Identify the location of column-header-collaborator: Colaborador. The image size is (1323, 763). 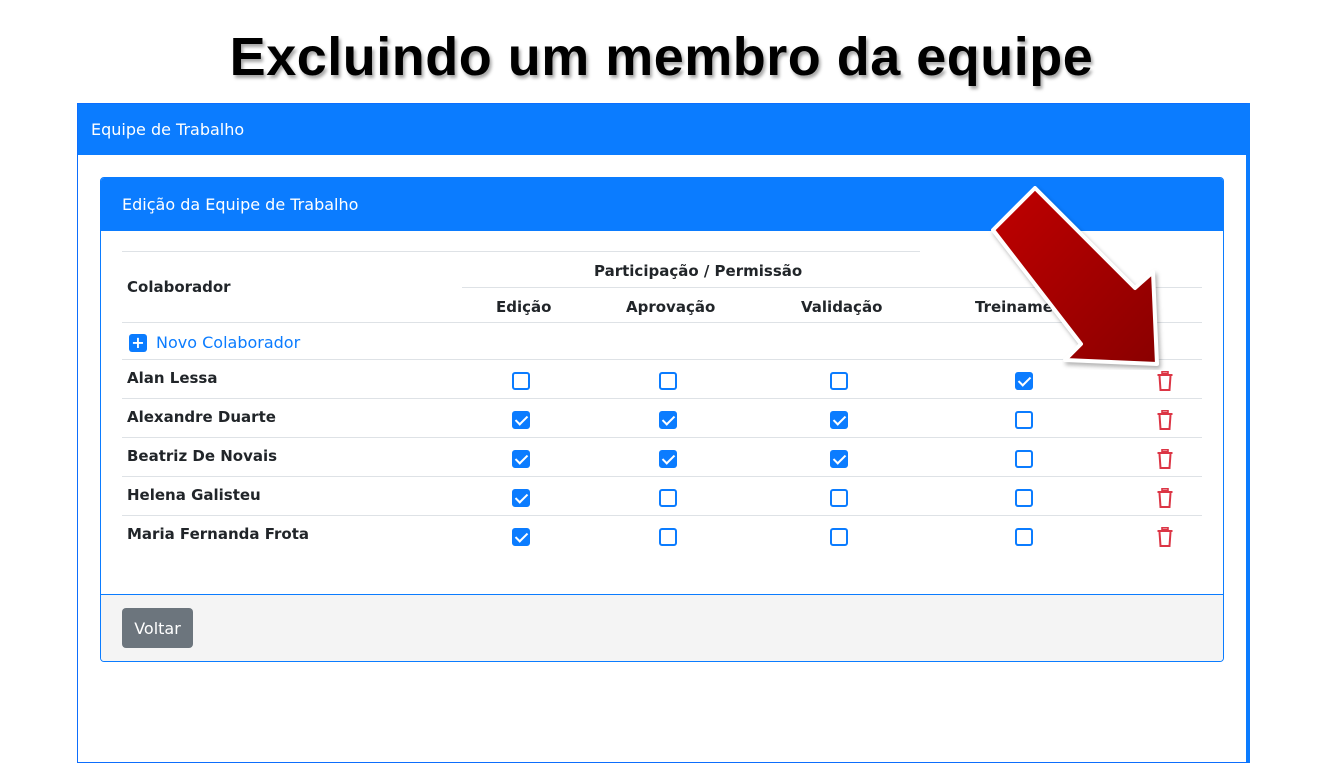
(179, 287).